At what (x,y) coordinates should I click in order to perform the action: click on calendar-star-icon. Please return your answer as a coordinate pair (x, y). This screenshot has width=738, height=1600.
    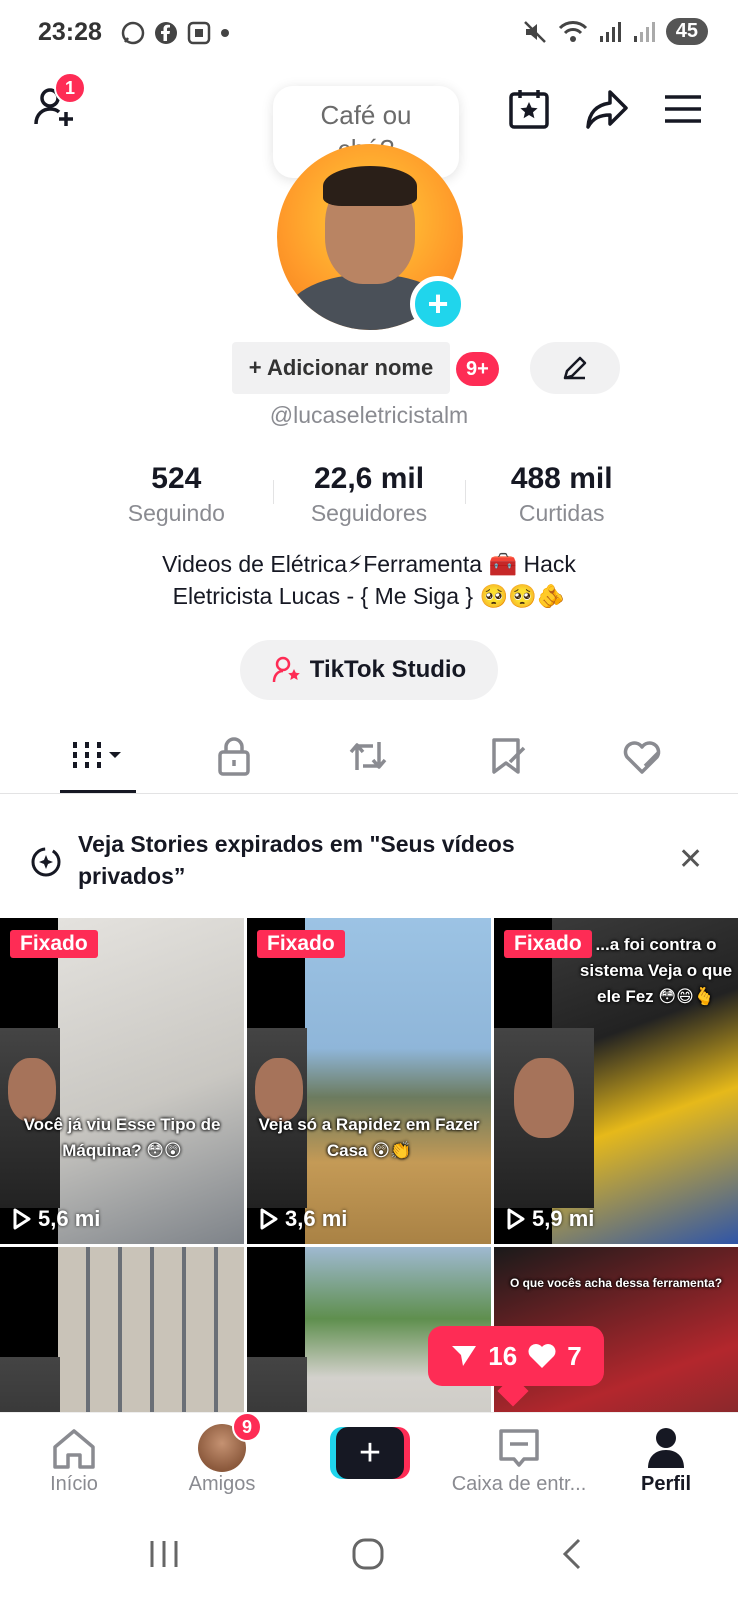
    Looking at the image, I should click on (529, 109).